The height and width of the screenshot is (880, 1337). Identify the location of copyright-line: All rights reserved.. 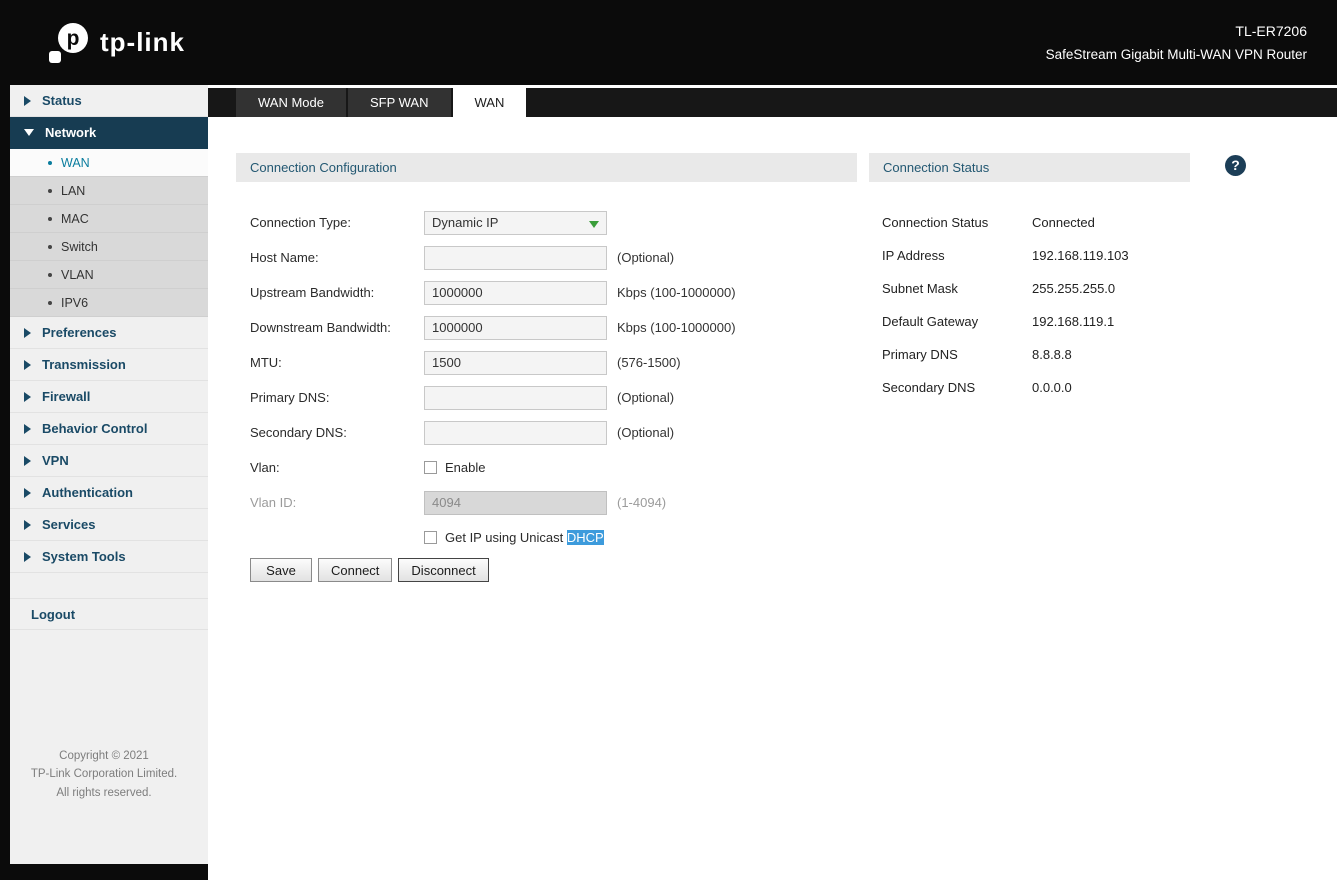
(104, 792).